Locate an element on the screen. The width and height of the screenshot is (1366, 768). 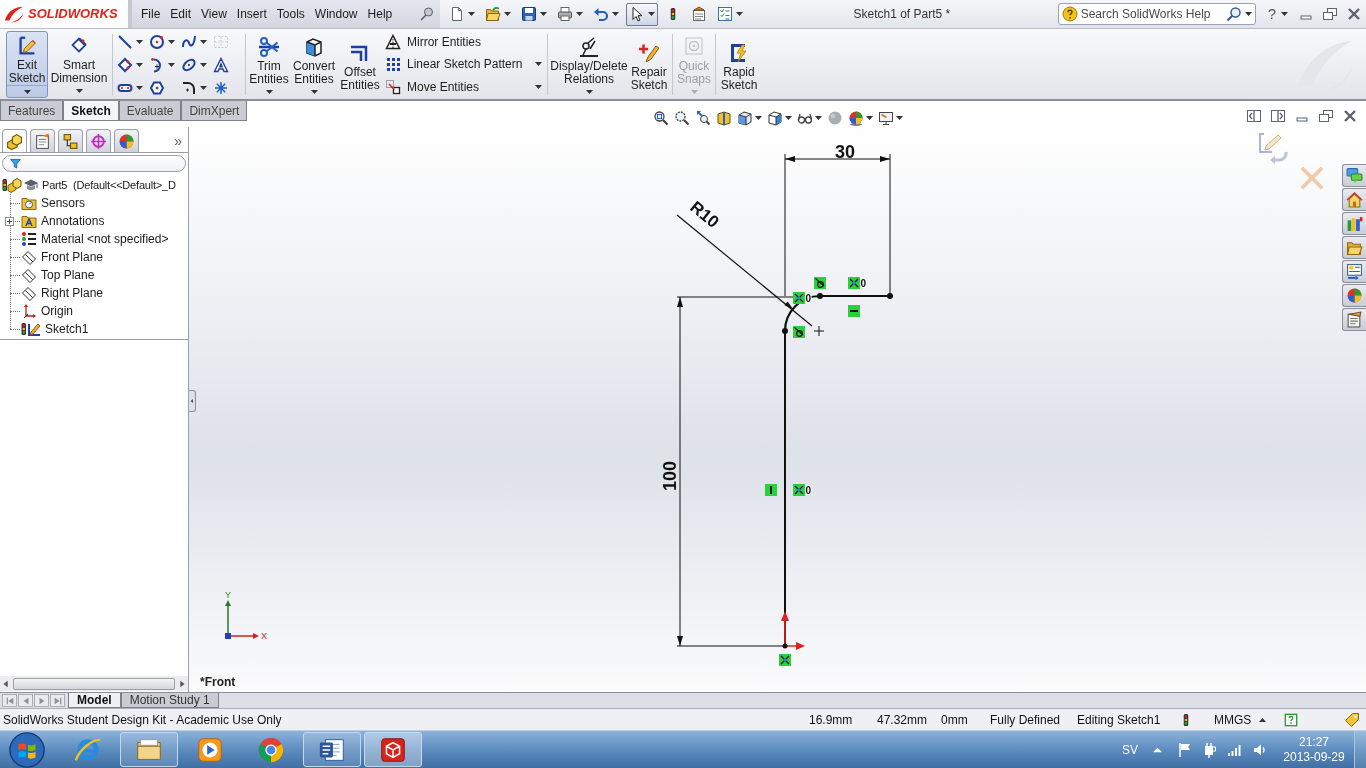
menu-item: Tools is located at coordinates (290, 14).